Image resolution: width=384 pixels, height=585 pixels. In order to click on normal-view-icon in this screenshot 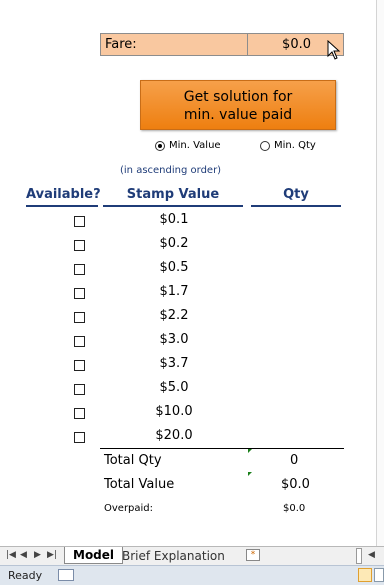, I will do `click(365, 575)`.